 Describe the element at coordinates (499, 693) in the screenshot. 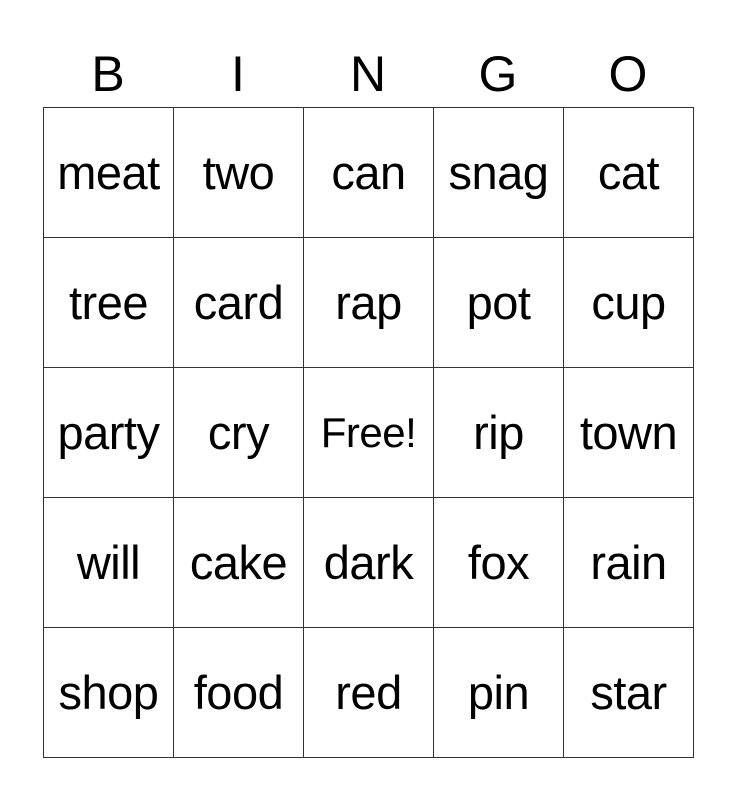

I see `bingo-cell: pin` at that location.